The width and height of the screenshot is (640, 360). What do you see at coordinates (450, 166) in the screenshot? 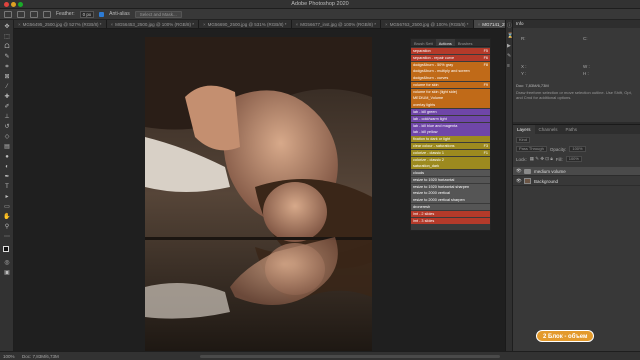
I see `action-button: saturation_dark` at bounding box center [450, 166].